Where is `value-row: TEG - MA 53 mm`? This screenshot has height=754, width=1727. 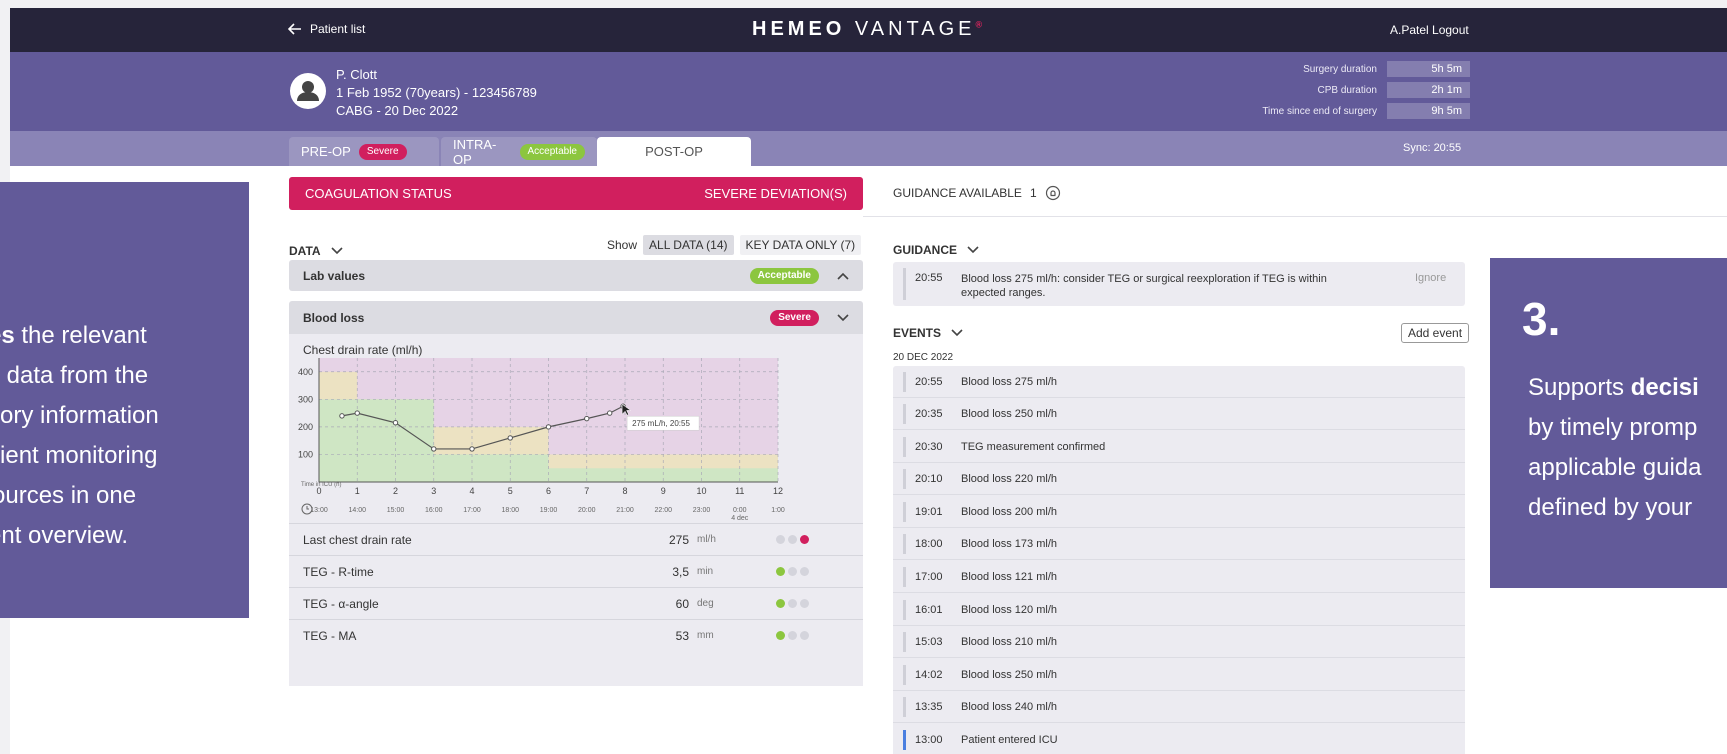 value-row: TEG - MA 53 mm is located at coordinates (576, 635).